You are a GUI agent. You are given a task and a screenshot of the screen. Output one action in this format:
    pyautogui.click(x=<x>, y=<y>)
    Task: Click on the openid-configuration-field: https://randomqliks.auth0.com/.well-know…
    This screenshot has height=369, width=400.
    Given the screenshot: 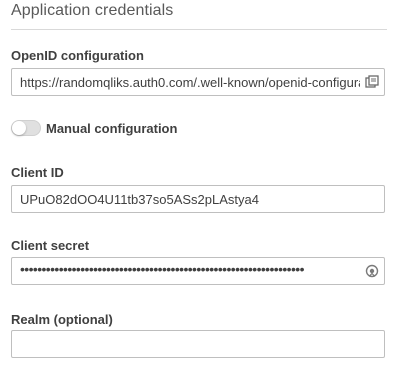 What is the action you would take?
    pyautogui.click(x=198, y=82)
    